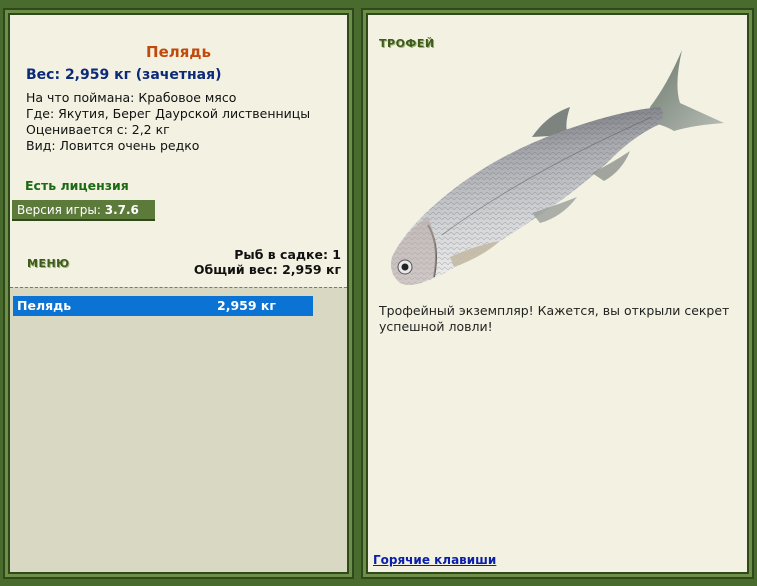 The image size is (757, 586). What do you see at coordinates (121, 210) in the screenshot?
I see `version-value: 3.7.6` at bounding box center [121, 210].